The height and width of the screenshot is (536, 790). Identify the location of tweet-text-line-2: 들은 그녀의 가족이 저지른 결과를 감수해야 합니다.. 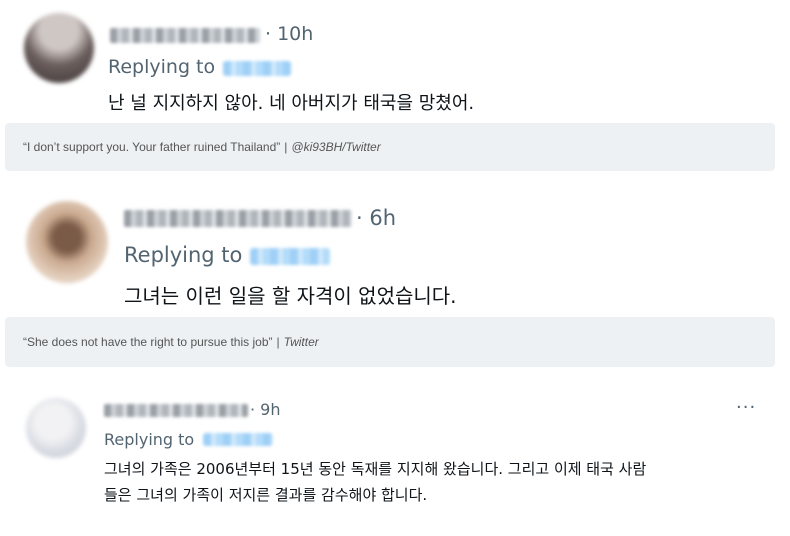
(266, 495).